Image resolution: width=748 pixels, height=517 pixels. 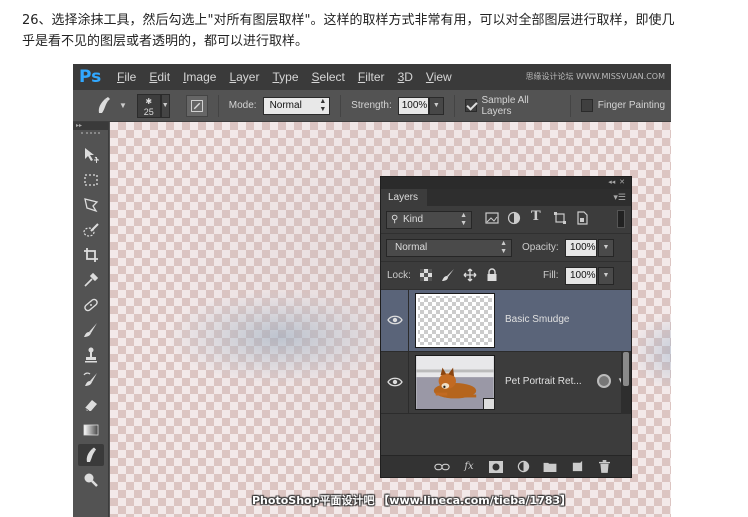 What do you see at coordinates (280, 337) in the screenshot?
I see `faint-eye-left` at bounding box center [280, 337].